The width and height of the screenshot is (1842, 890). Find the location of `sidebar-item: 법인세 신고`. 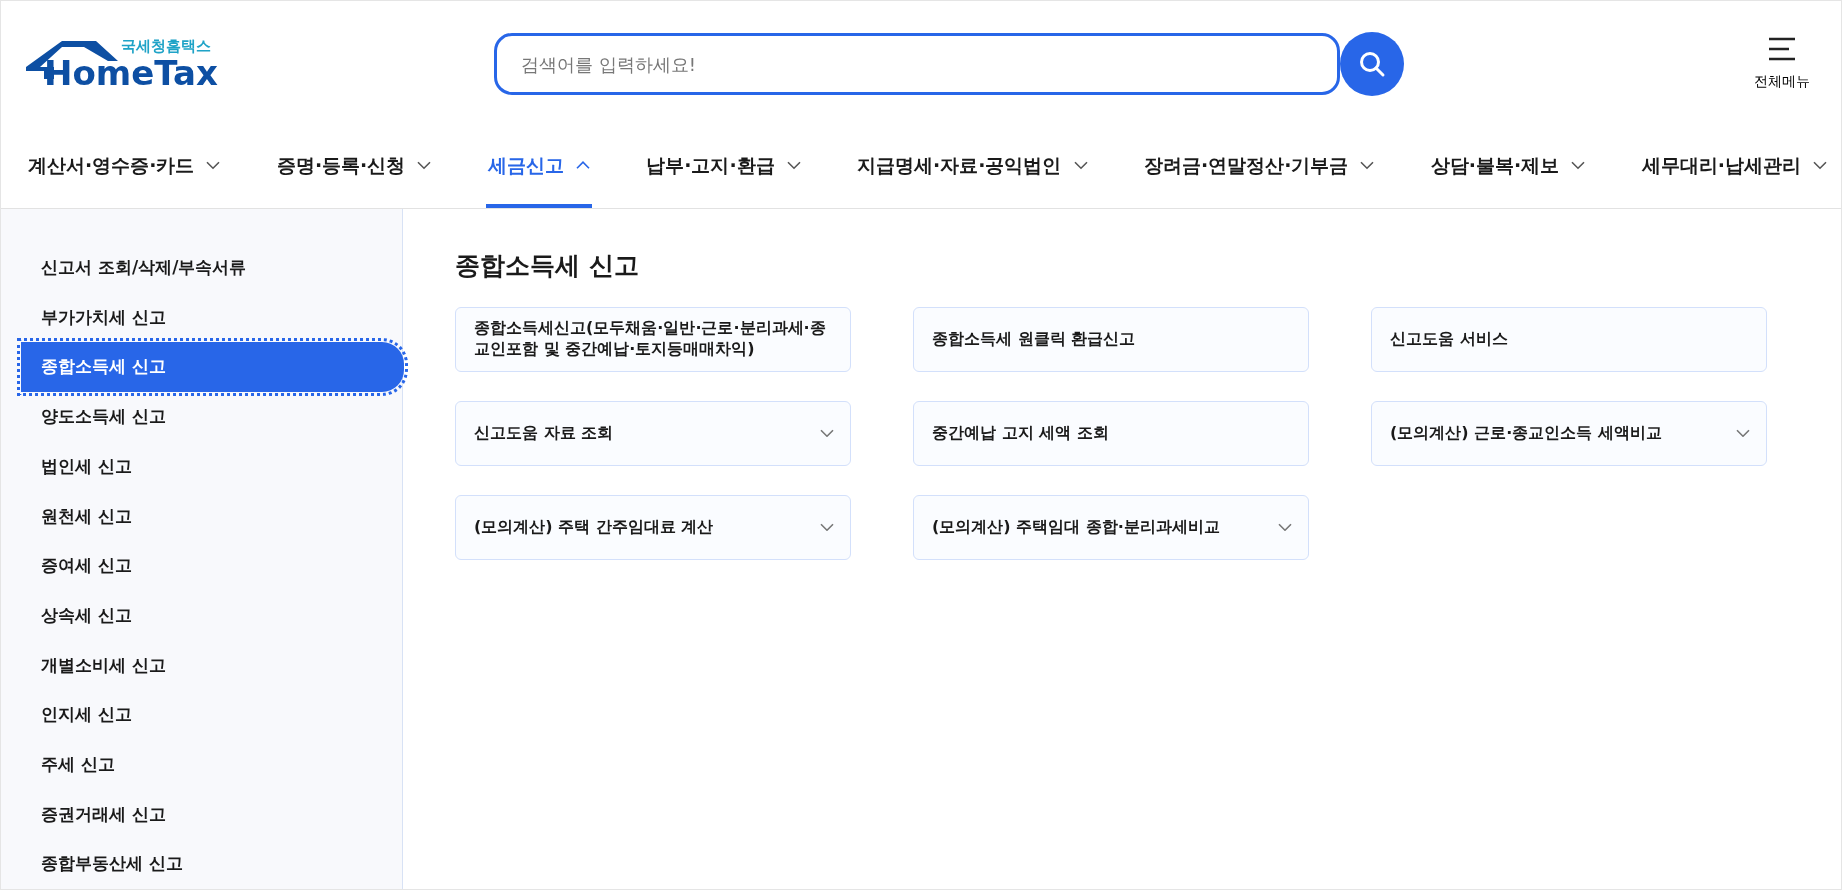

sidebar-item: 법인세 신고 is located at coordinates (212, 466).